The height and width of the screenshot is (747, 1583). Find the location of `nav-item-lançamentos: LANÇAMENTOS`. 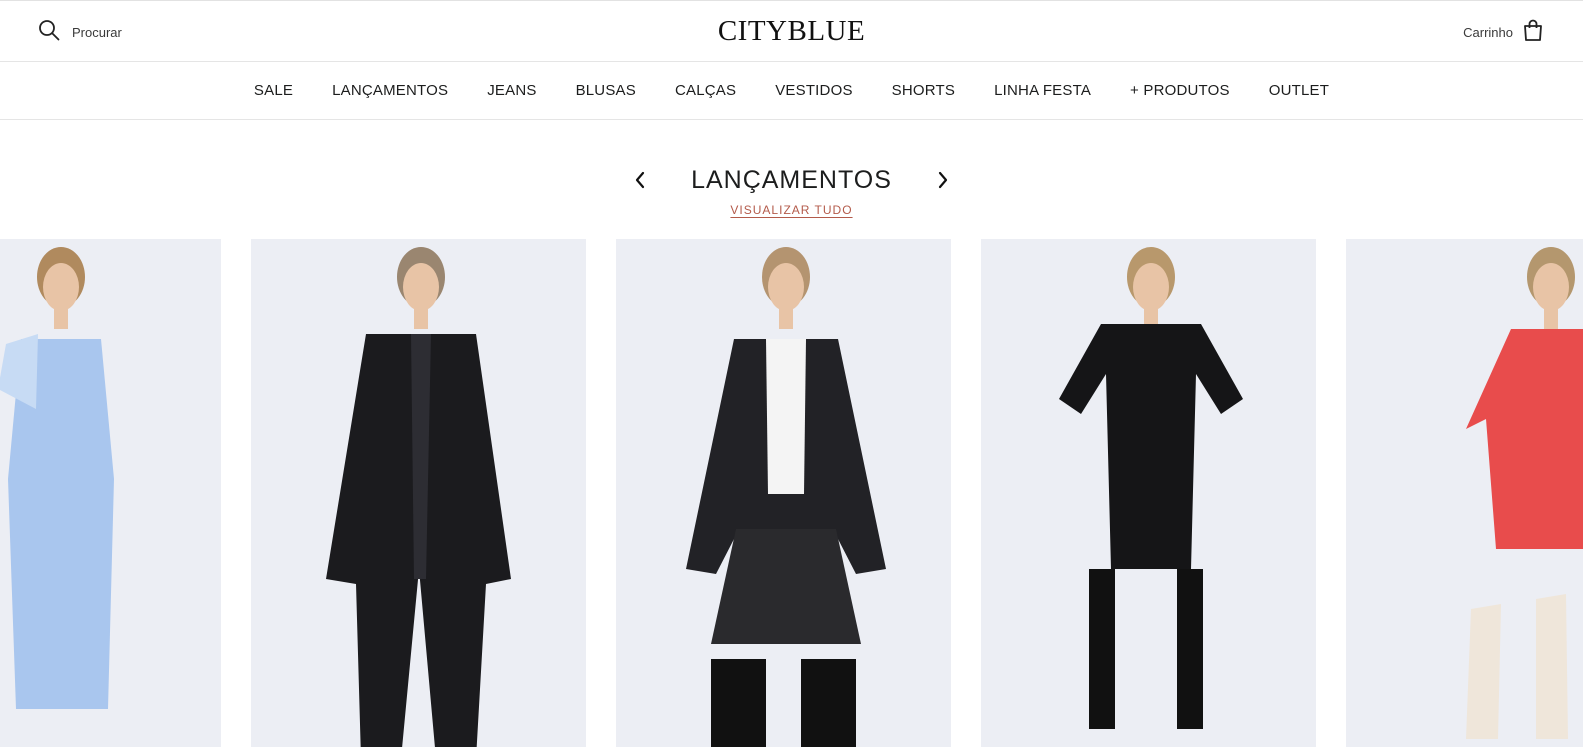

nav-item-lançamentos: LANÇAMENTOS is located at coordinates (390, 90).